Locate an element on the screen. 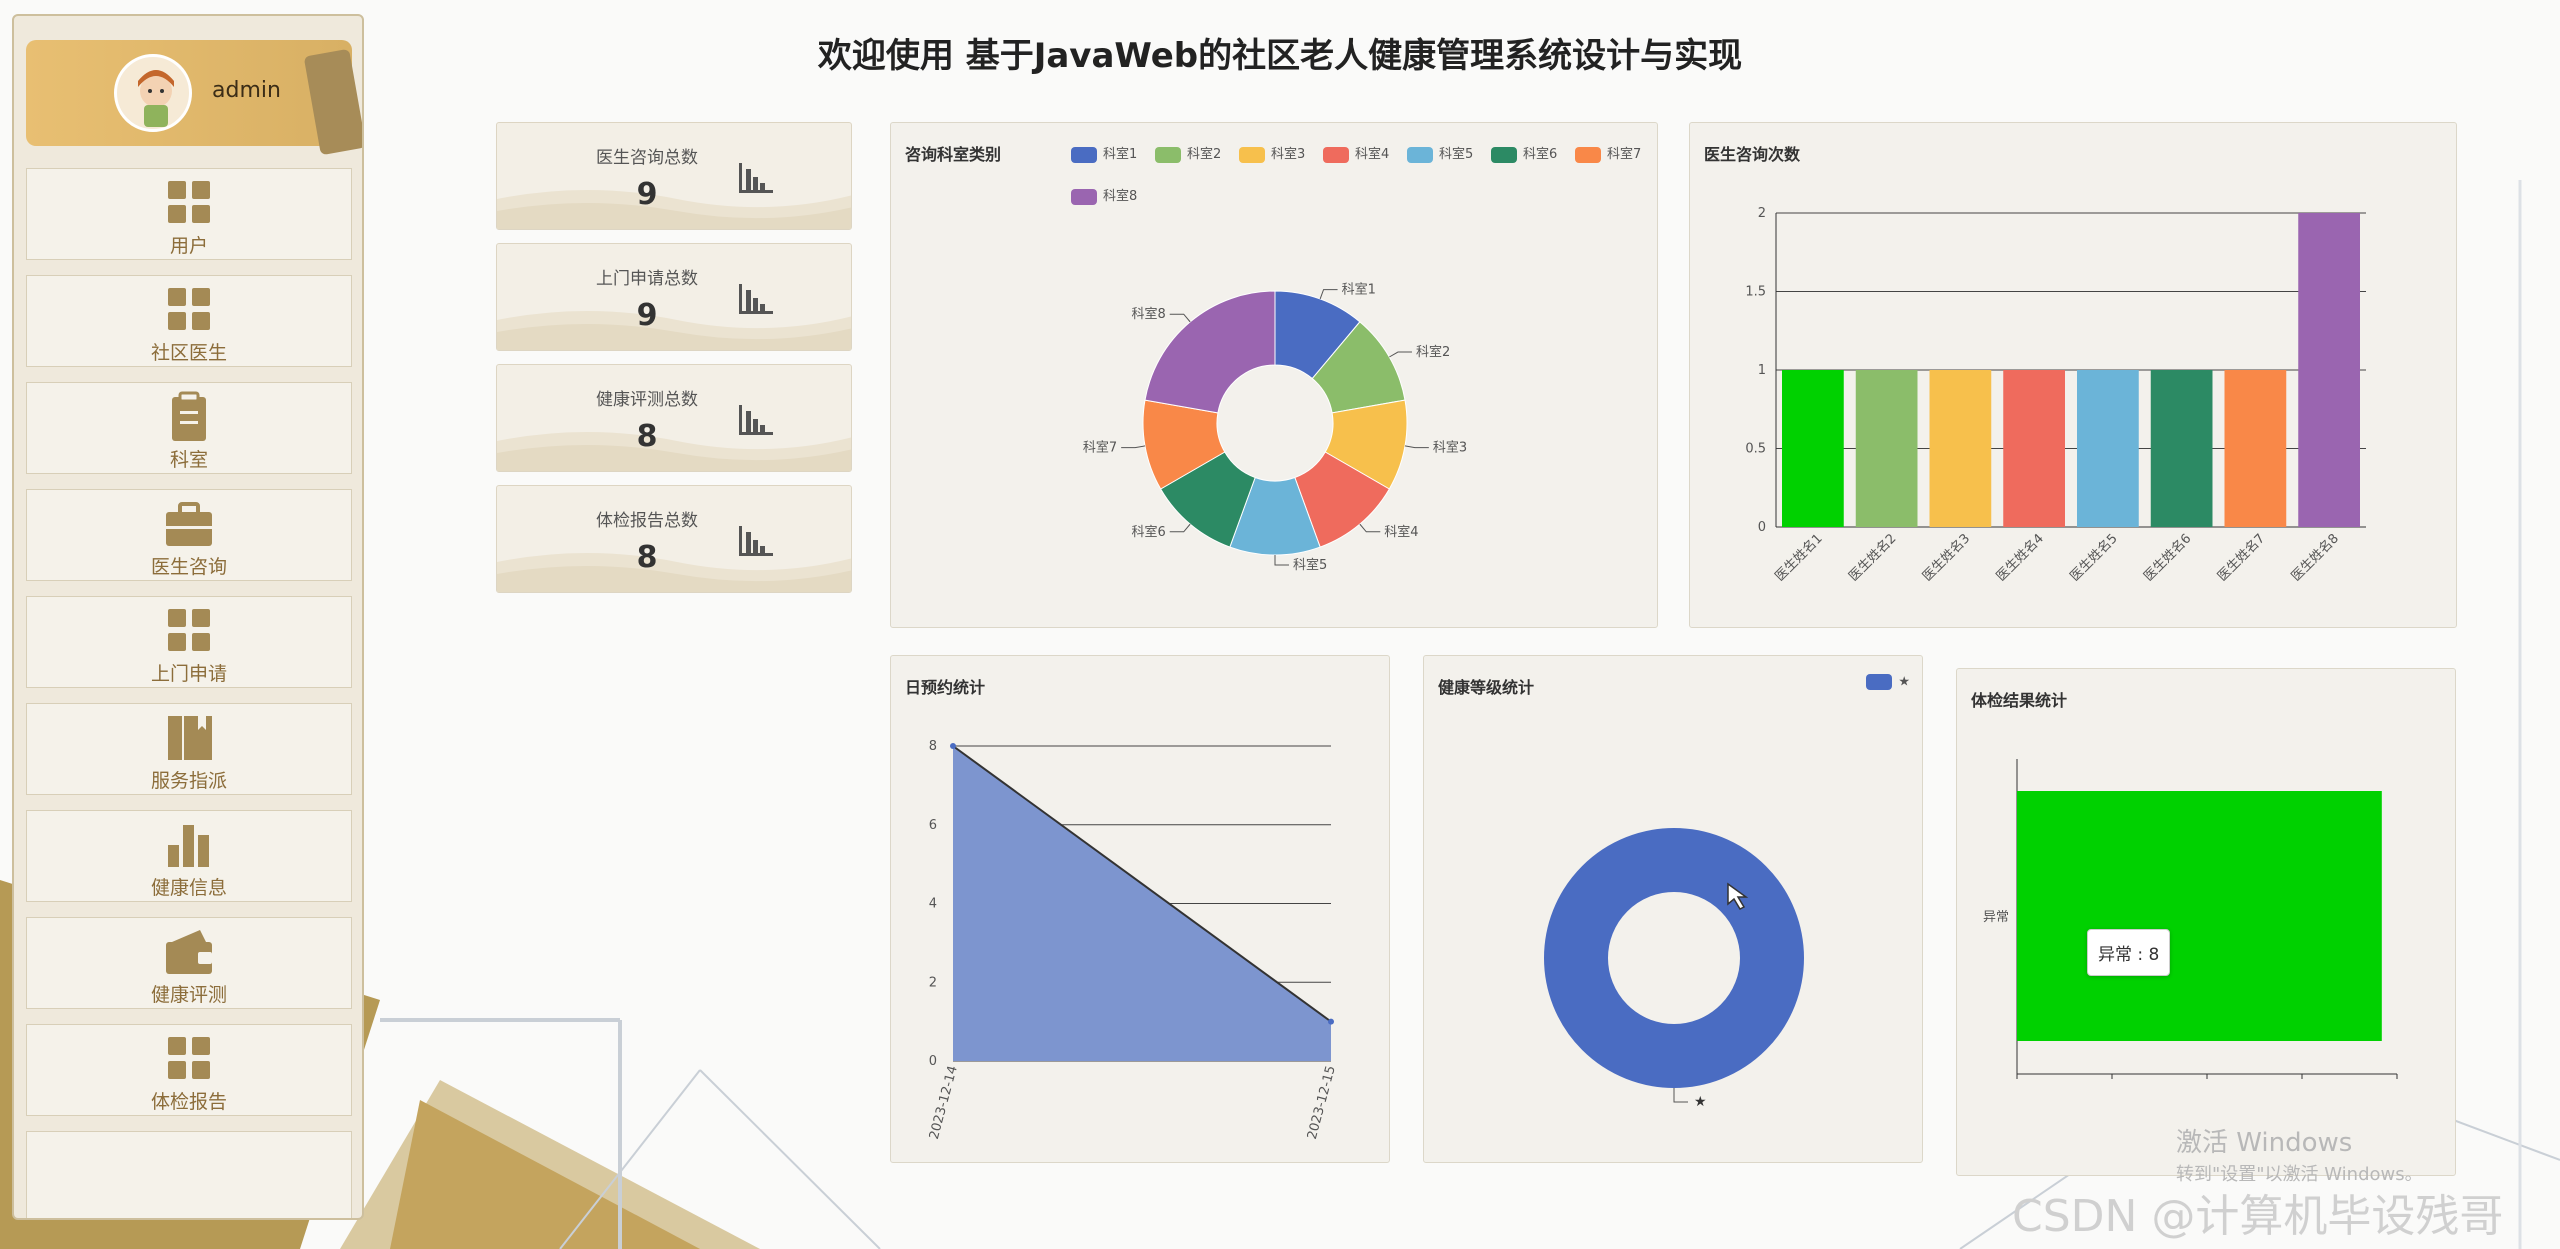 The width and height of the screenshot is (2560, 1249). sidebar-item: 体检报告 is located at coordinates (189, 1070).